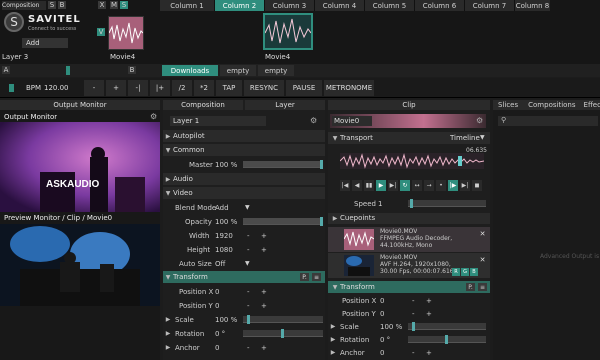  What do you see at coordinates (244, 136) in the screenshot?
I see `section-autopilot: ▶ Autopilot` at bounding box center [244, 136].